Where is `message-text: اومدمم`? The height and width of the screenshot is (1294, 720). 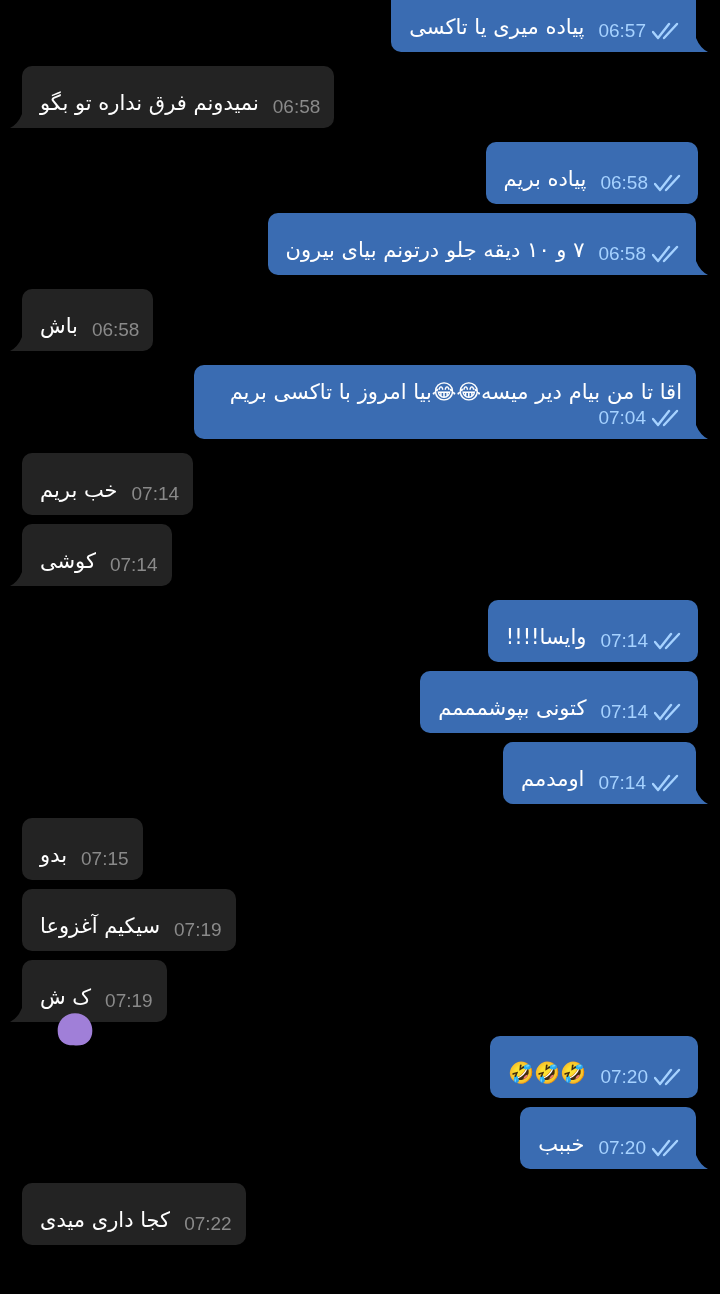 message-text: اومدمم is located at coordinates (552, 779).